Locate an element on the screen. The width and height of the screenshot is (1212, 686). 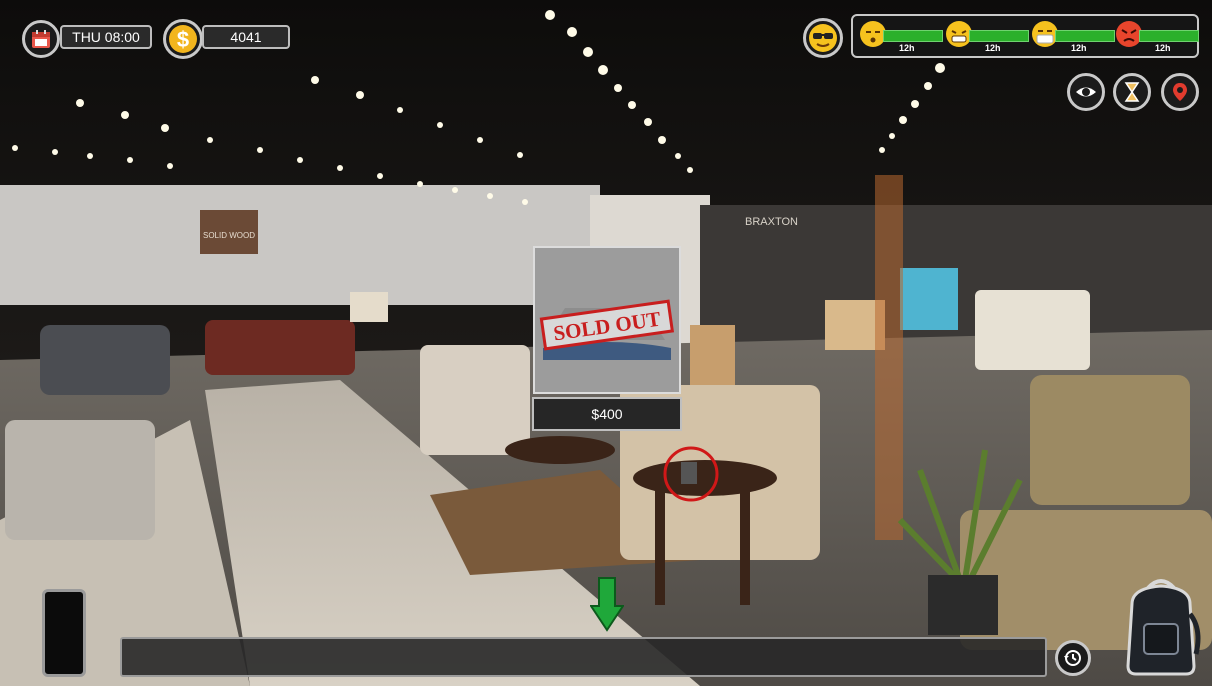
backpack-icon is located at coordinates (1161, 626).